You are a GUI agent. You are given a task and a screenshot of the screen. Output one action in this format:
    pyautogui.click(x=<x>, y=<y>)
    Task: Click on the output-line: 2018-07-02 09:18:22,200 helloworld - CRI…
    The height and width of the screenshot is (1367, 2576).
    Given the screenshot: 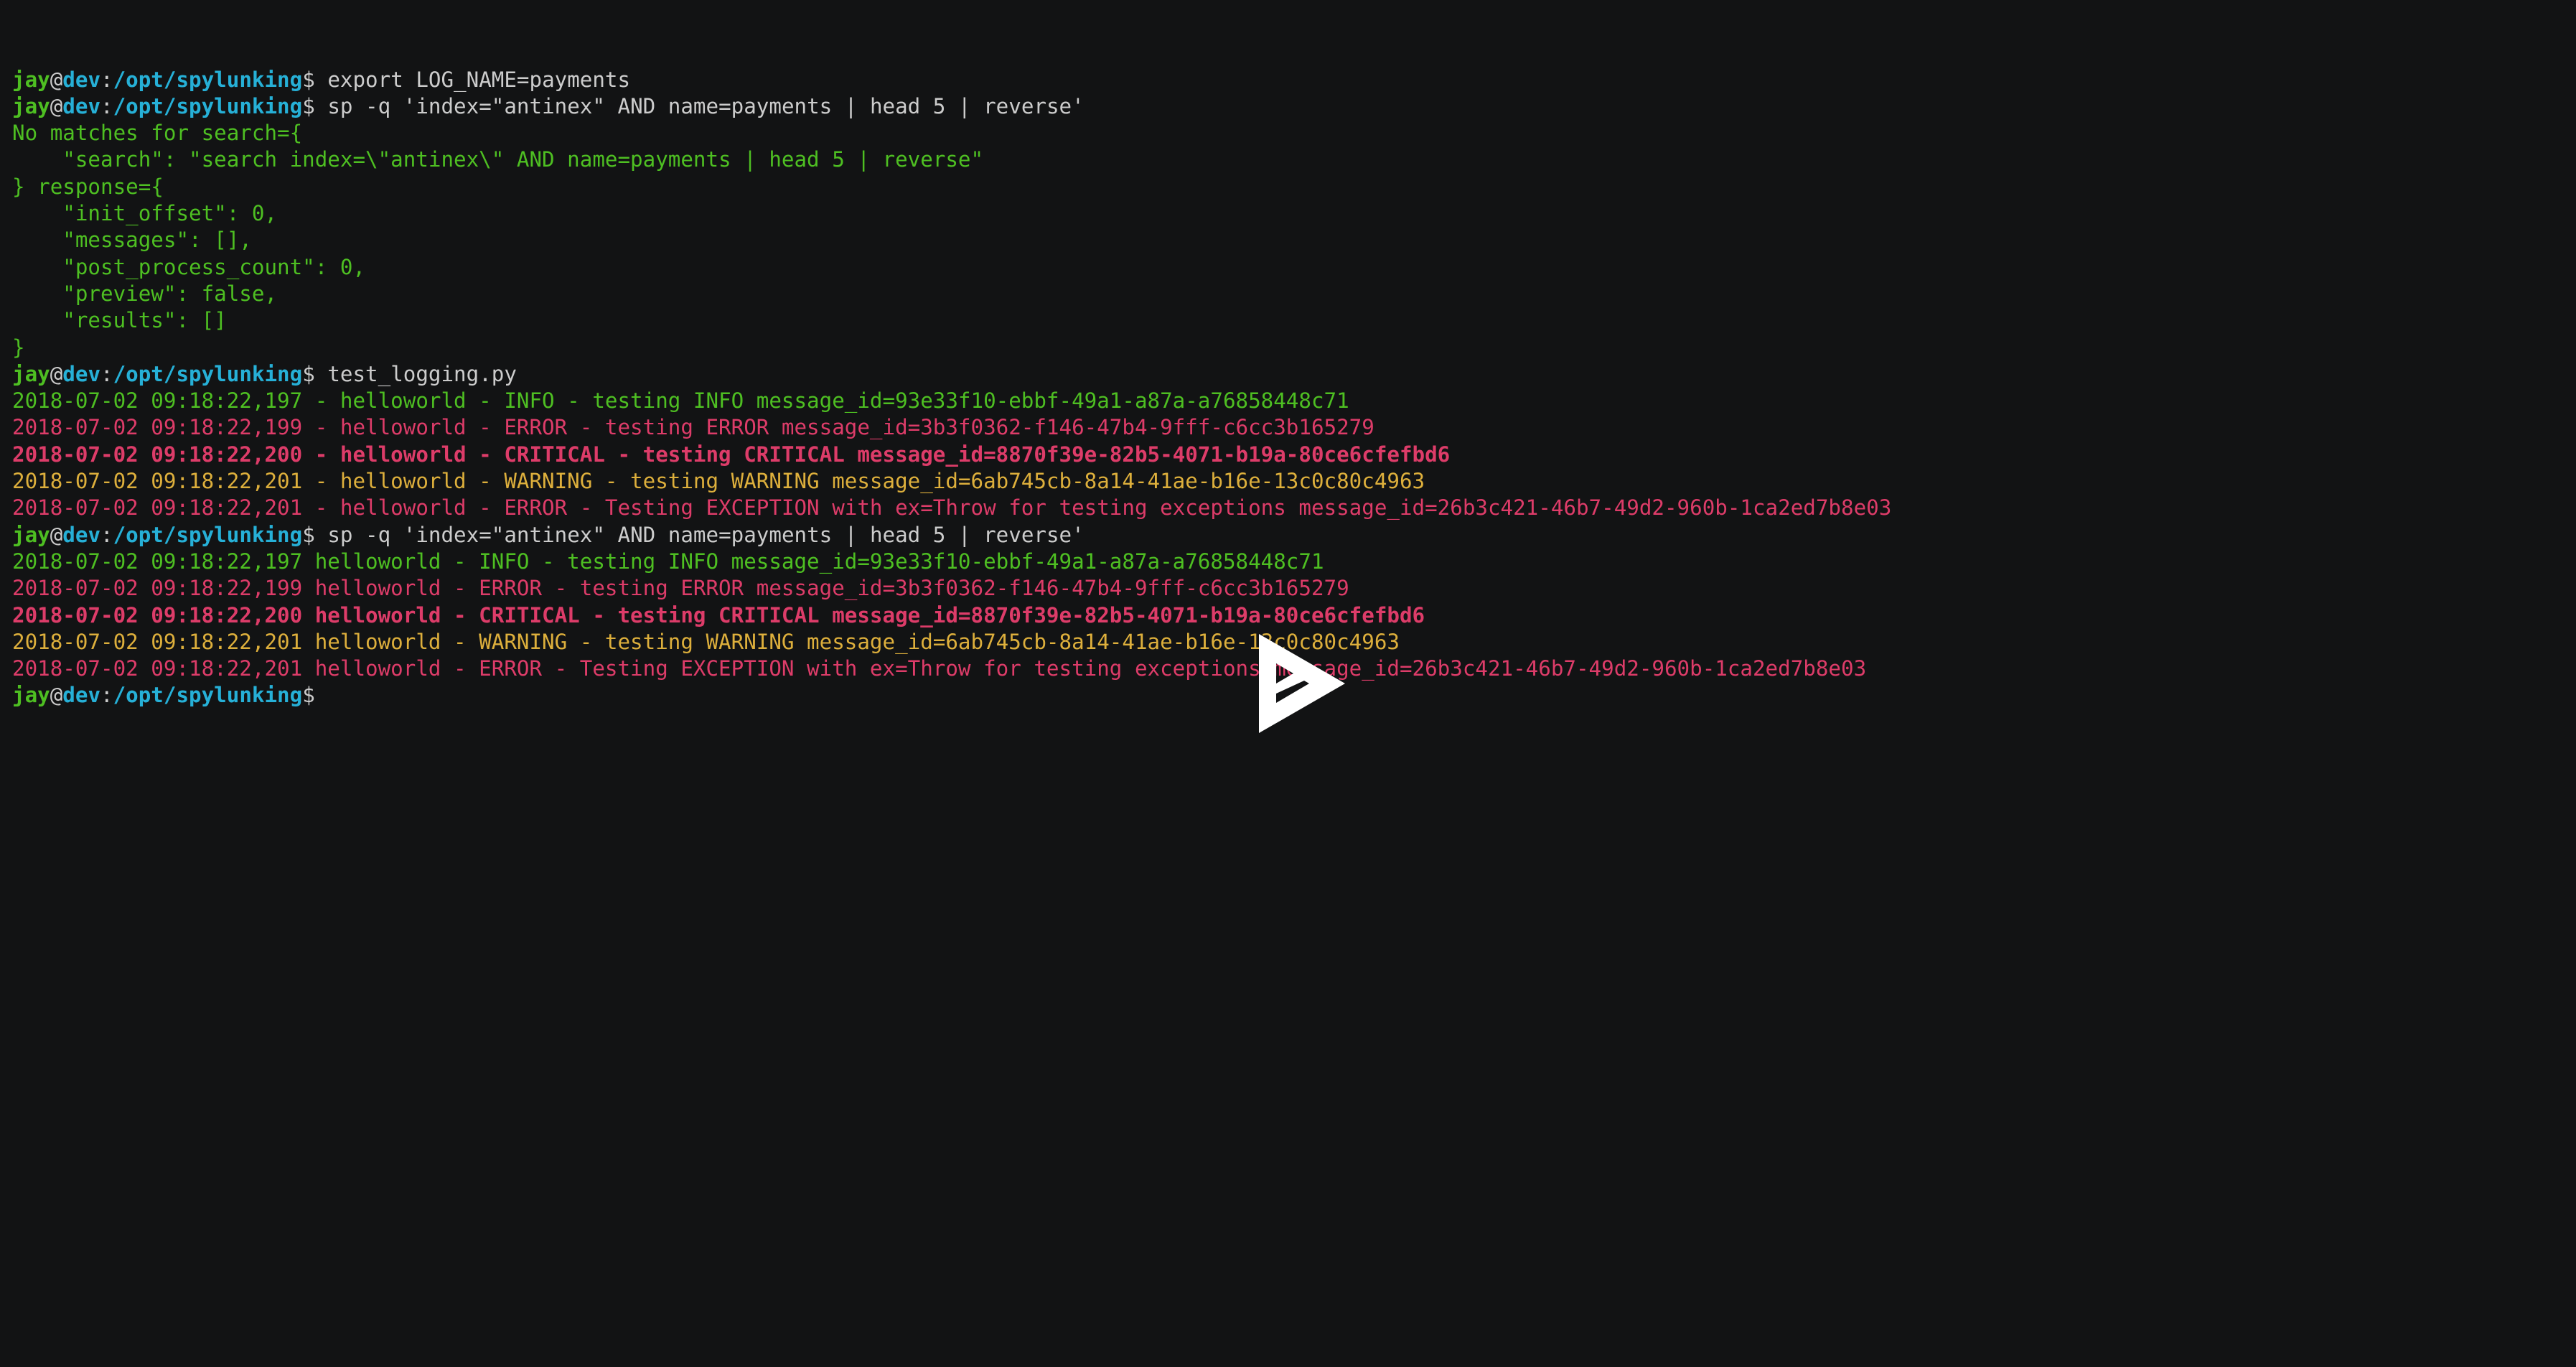 What is the action you would take?
    pyautogui.click(x=1294, y=615)
    